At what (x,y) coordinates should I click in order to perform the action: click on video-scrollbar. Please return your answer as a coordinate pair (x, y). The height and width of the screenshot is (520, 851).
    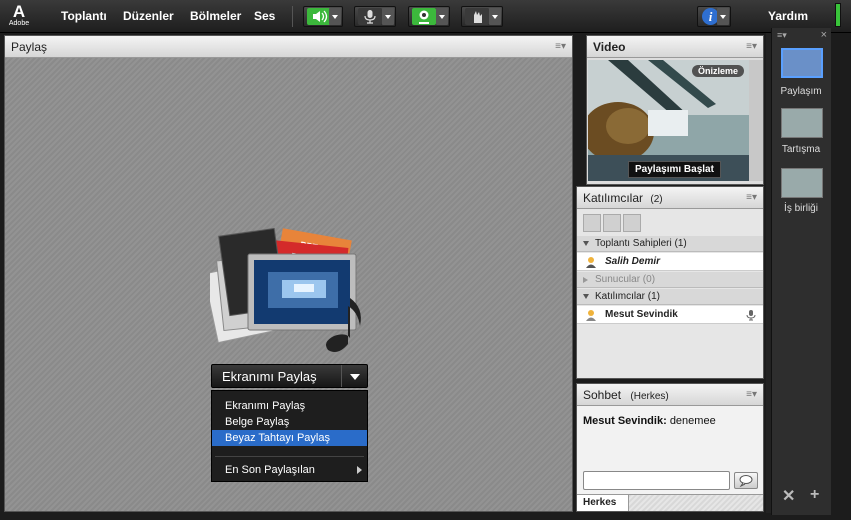
    Looking at the image, I should click on (756, 120).